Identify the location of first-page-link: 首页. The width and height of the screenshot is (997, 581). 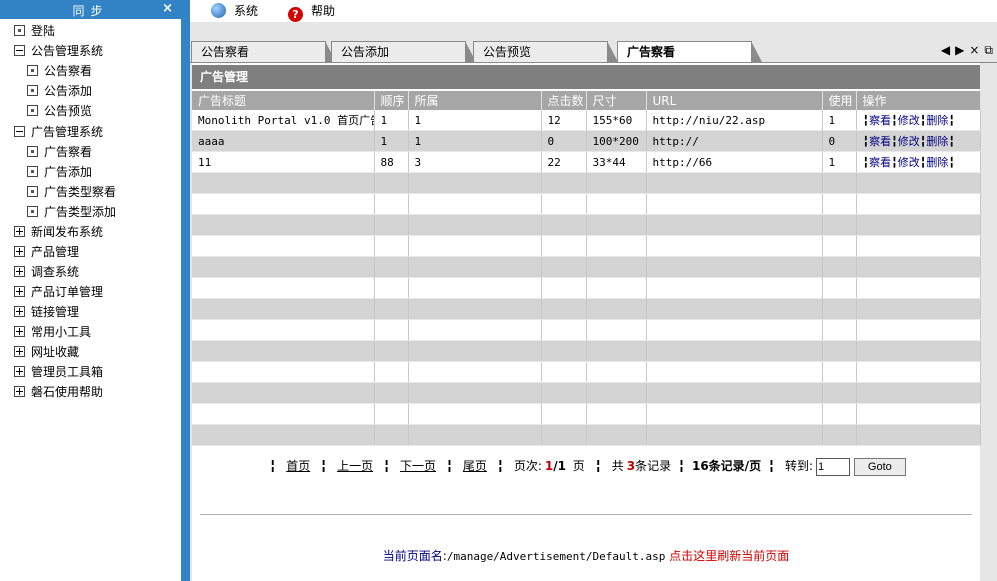
(298, 466).